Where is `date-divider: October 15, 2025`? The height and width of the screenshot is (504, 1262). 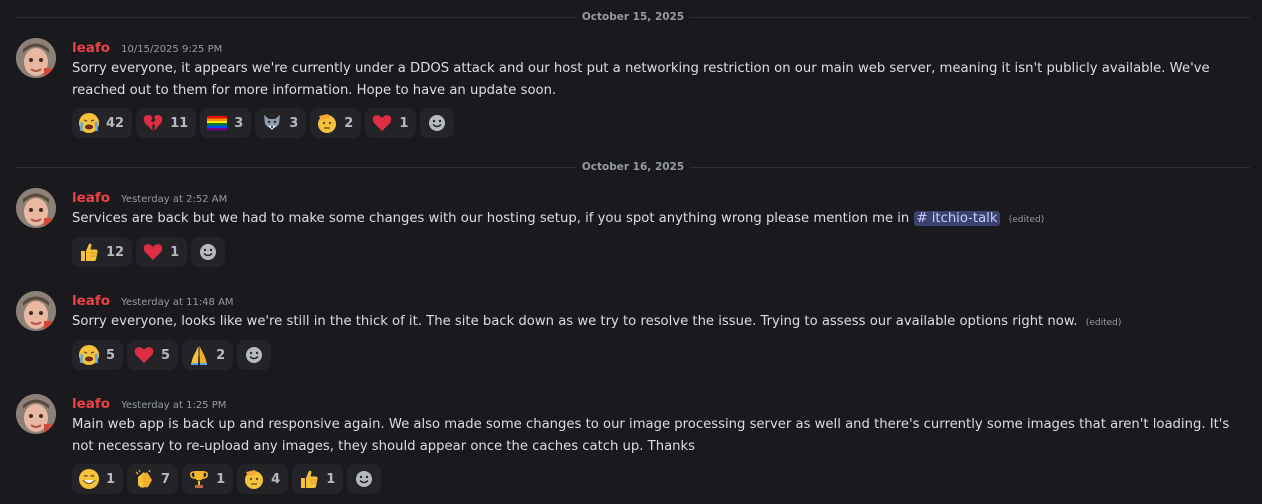
date-divider: October 15, 2025 is located at coordinates (633, 17).